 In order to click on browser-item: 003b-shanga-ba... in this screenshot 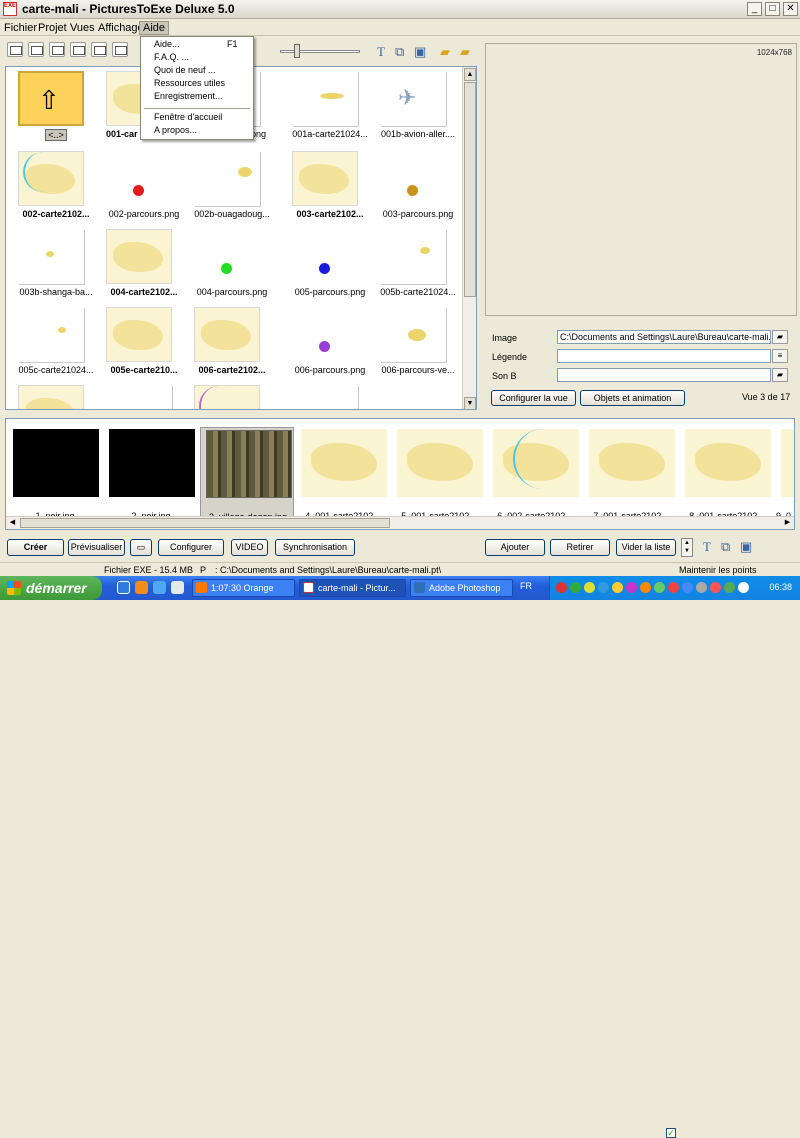, I will do `click(56, 264)`.